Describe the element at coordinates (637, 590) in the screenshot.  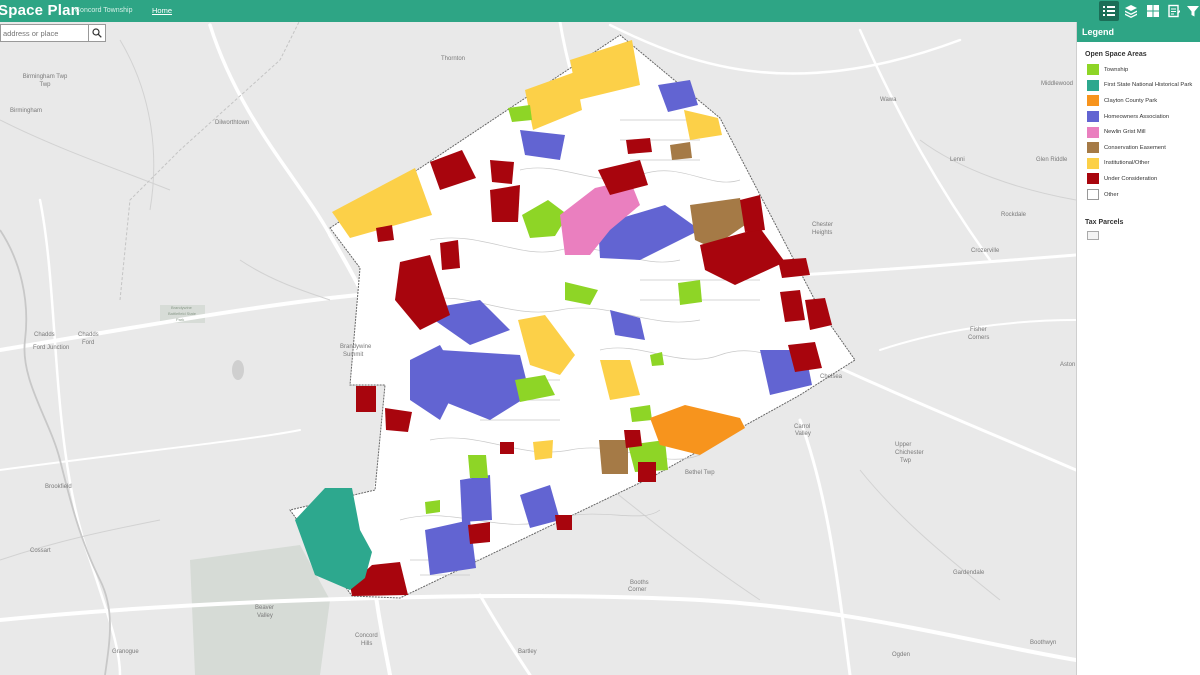
I see `place-label: Corner` at that location.